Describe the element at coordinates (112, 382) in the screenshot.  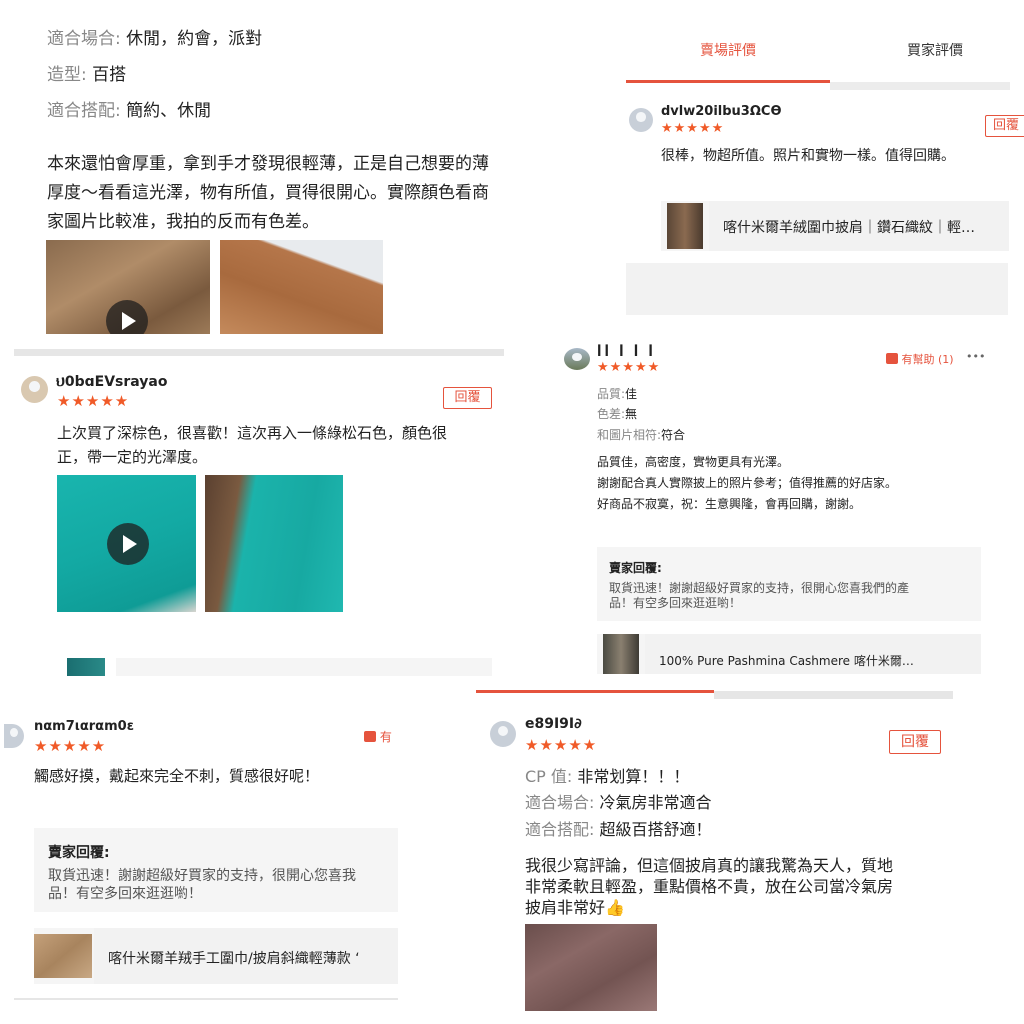
I see `username: ህ0bɑEVsrayao` at that location.